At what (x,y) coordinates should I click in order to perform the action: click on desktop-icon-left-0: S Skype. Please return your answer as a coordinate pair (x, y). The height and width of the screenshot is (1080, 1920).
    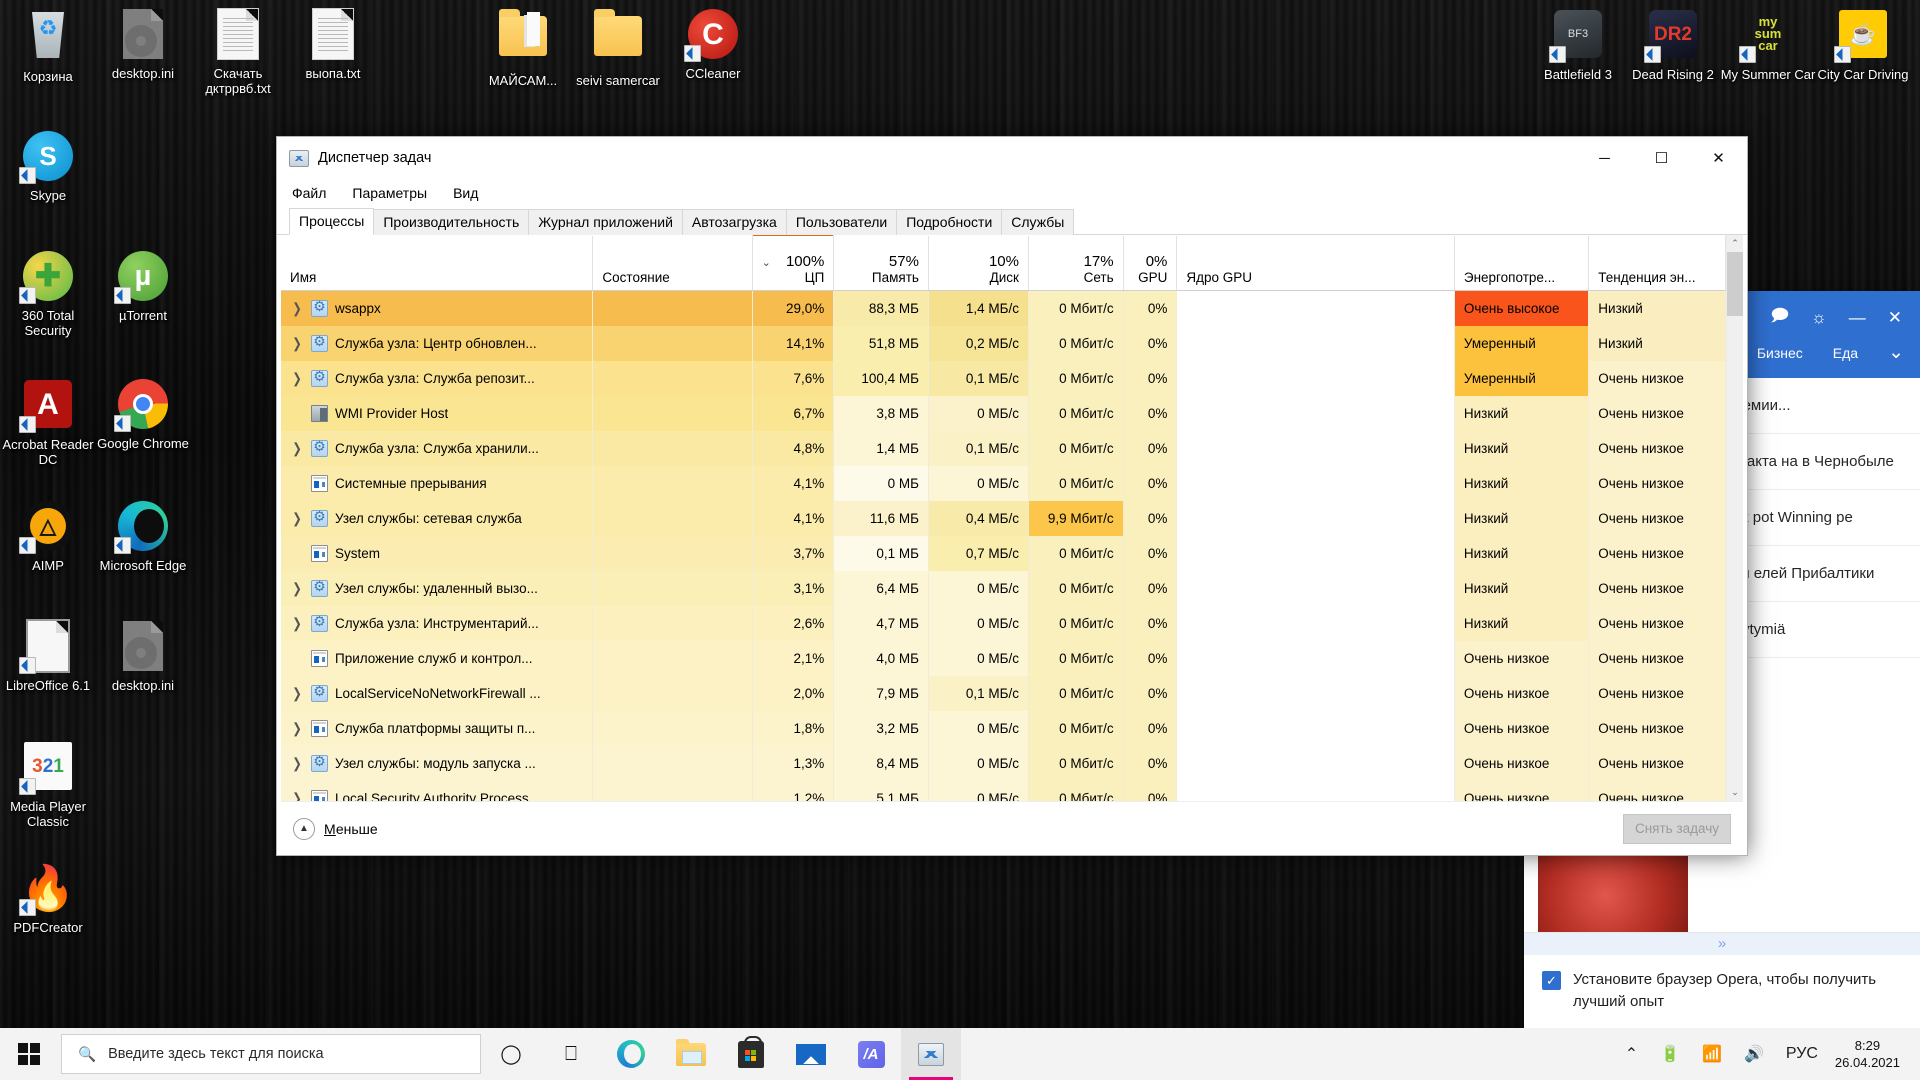
    Looking at the image, I should click on (48, 166).